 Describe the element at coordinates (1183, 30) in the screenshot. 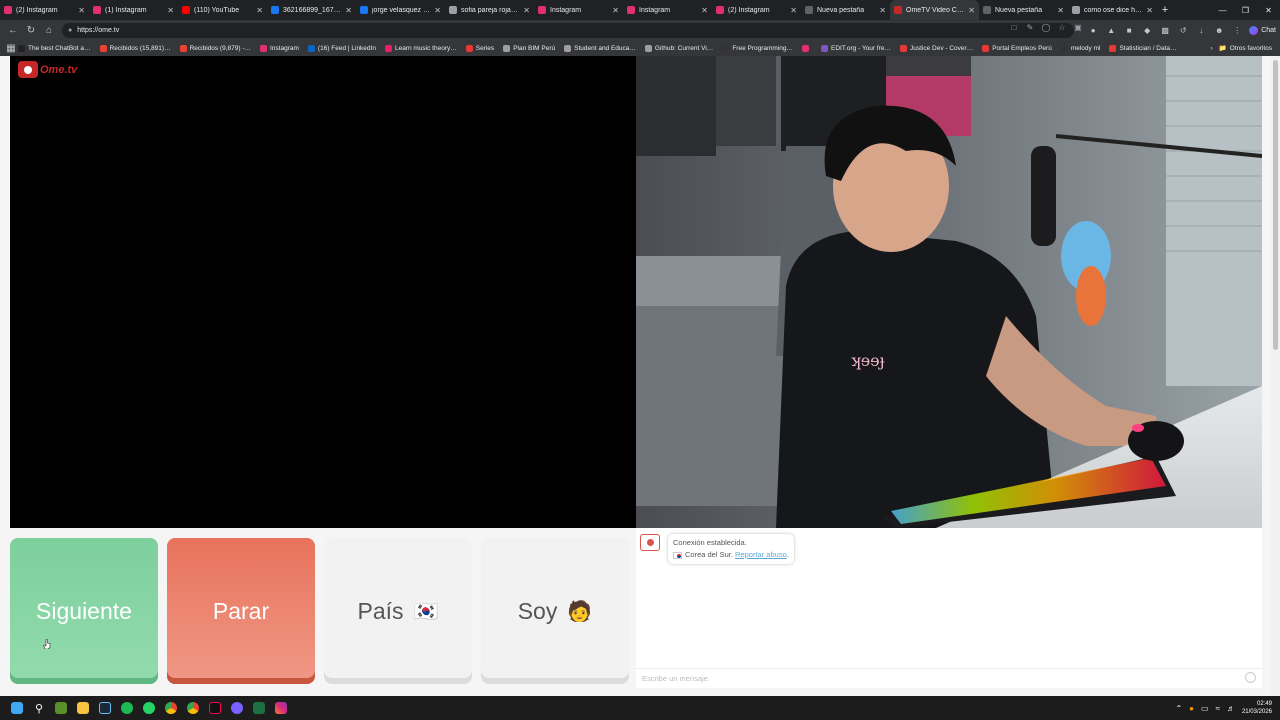

I see `history-icon: ↺` at that location.